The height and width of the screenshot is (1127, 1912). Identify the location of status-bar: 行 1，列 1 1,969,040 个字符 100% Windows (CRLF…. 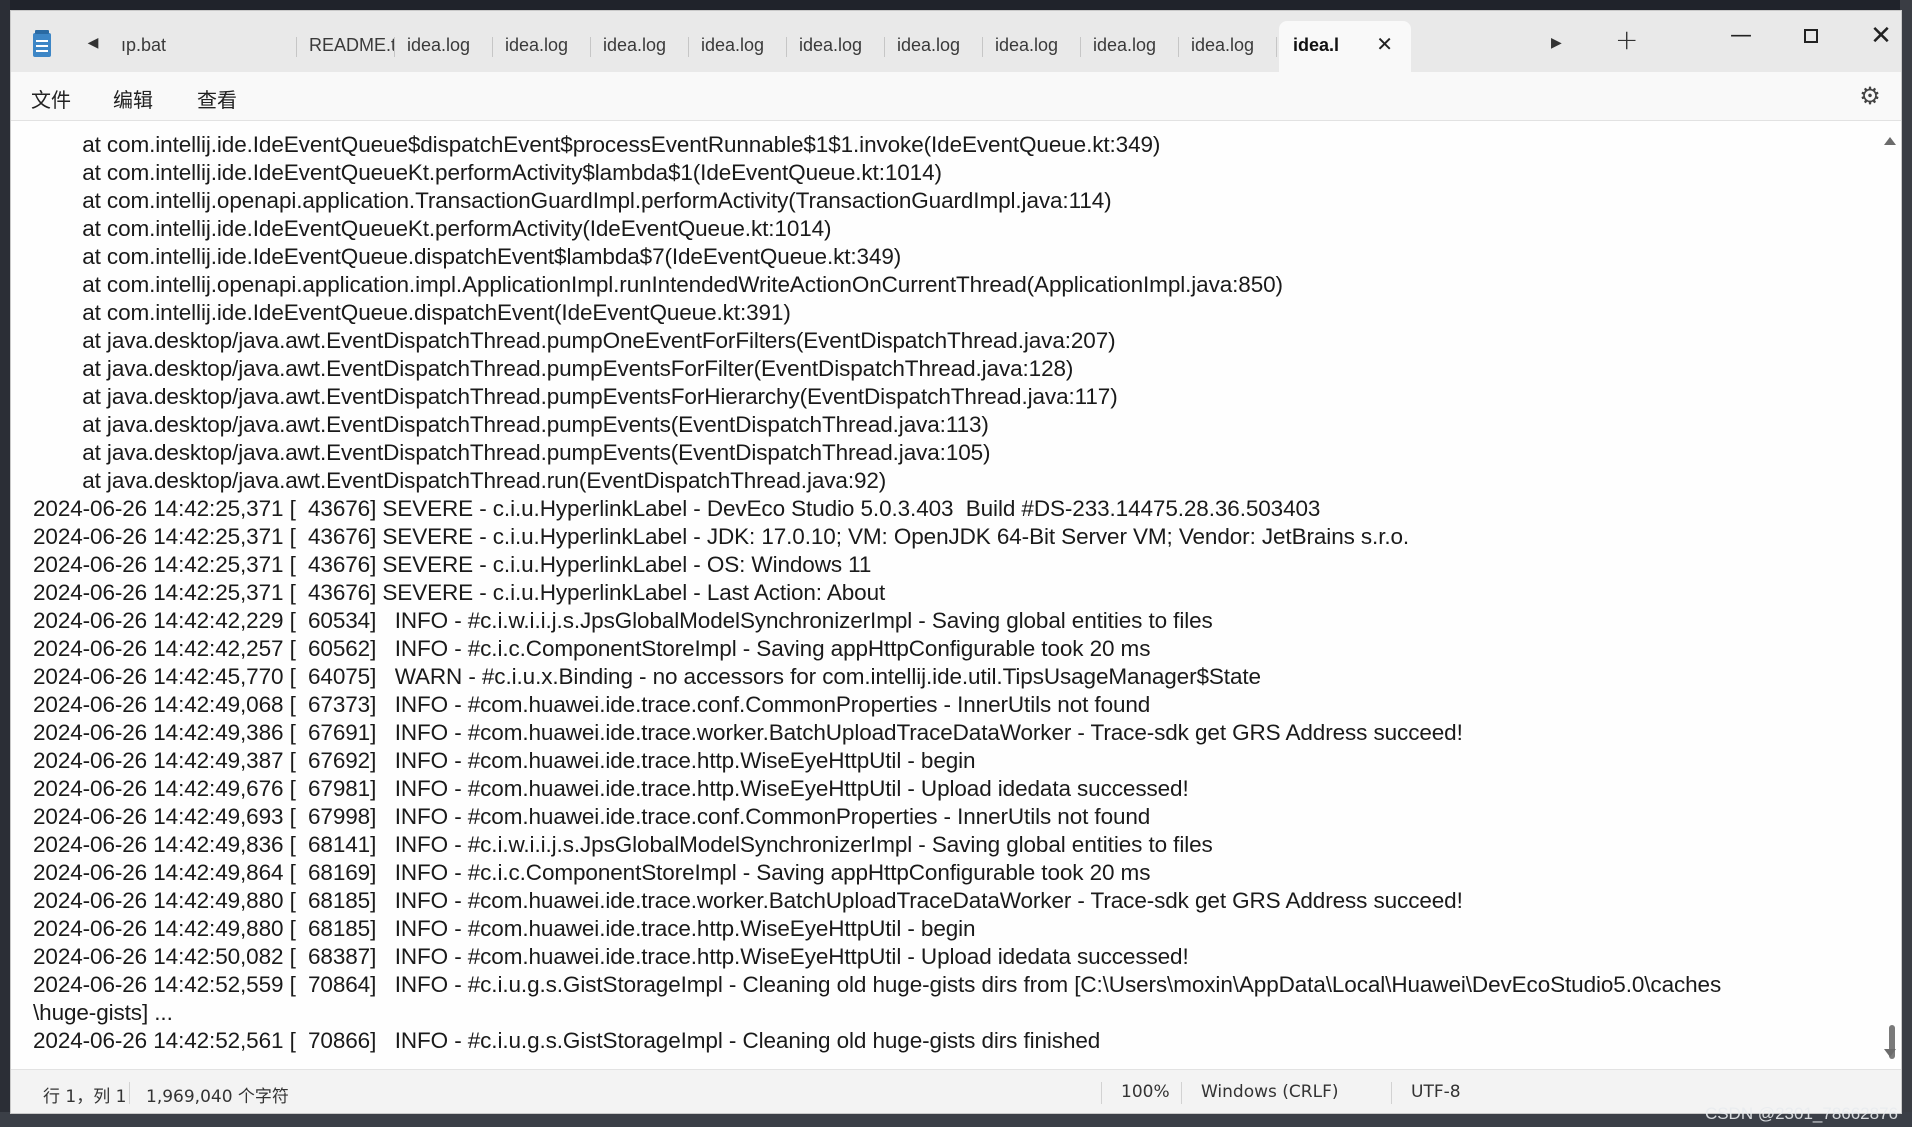
(956, 1091).